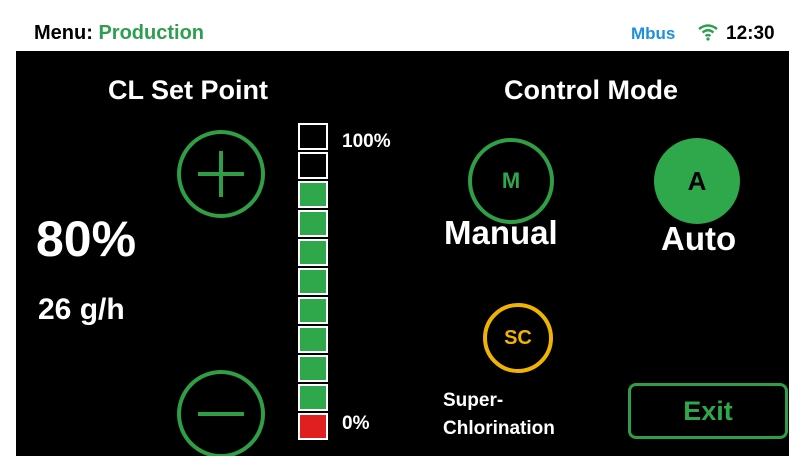 The height and width of the screenshot is (457, 803). I want to click on auto-mode-button: A, so click(697, 181).